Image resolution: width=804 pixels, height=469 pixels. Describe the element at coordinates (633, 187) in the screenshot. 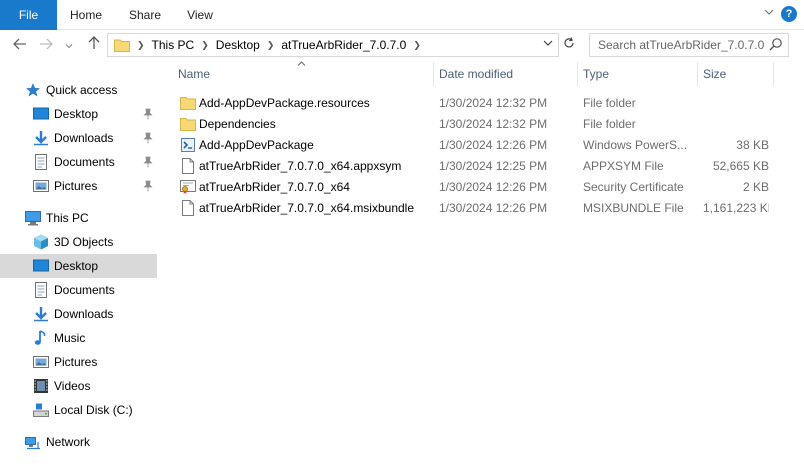

I see `file-type: Security Certificate` at that location.